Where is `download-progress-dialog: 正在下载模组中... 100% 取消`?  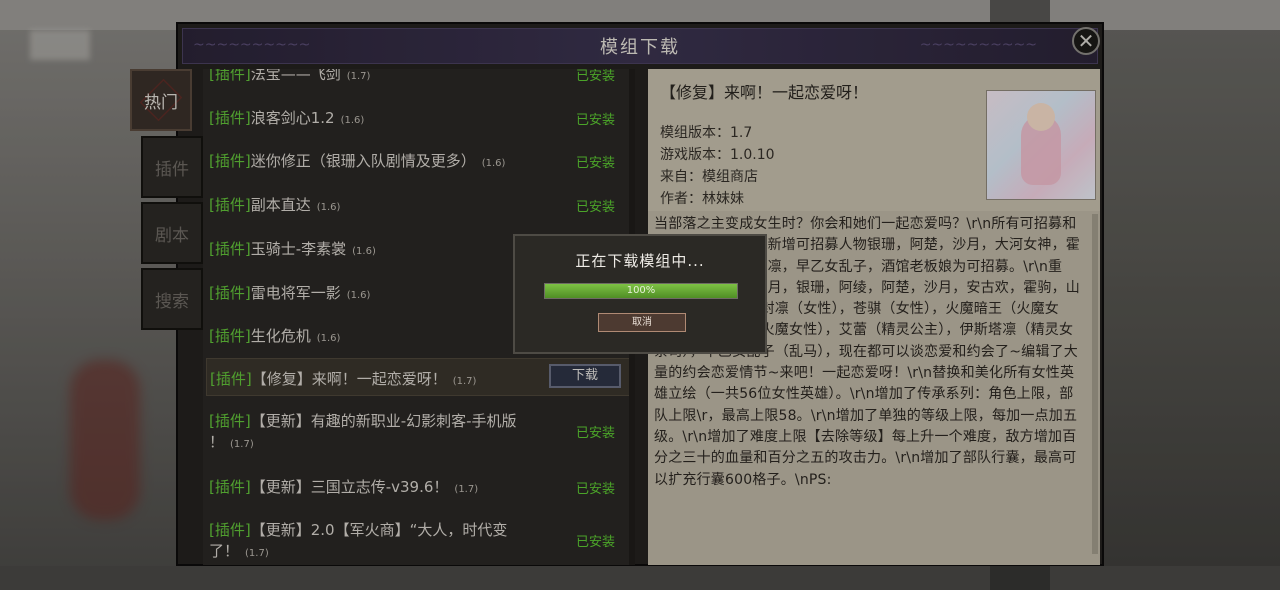
download-progress-dialog: 正在下载模组中... 100% 取消 is located at coordinates (640, 294).